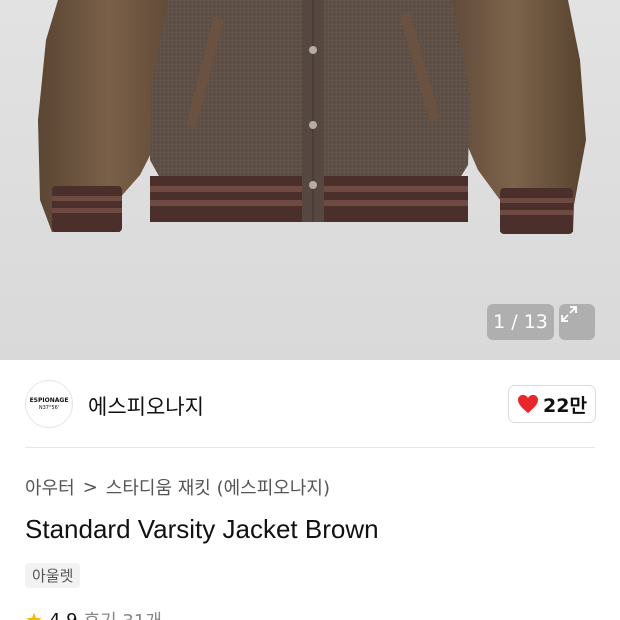  I want to click on heart-icon, so click(528, 404).